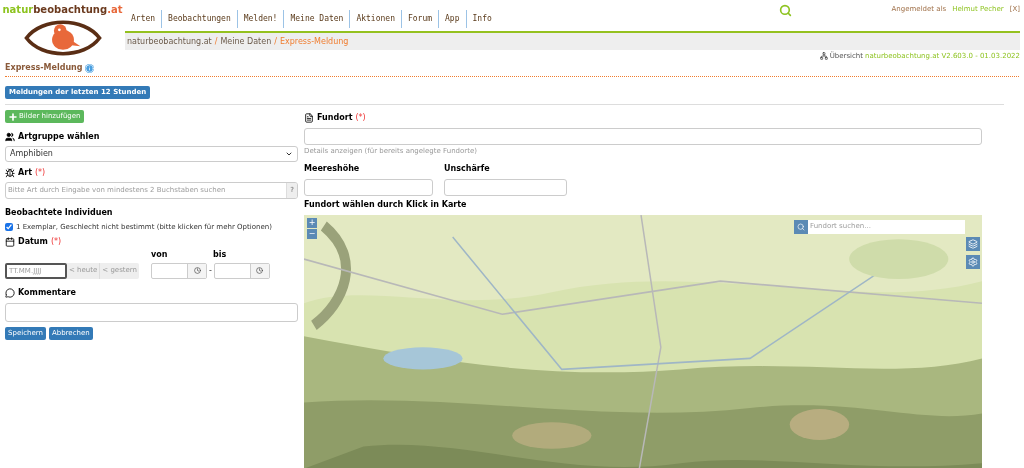 The image size is (1024, 468). I want to click on breadcrumb-link: Meine Daten, so click(246, 41).